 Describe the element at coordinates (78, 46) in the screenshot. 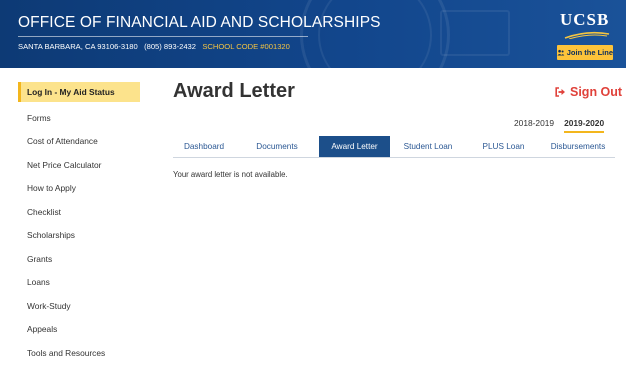

I see `address-text: SANTA BARBARA, CA 93106-3180` at that location.